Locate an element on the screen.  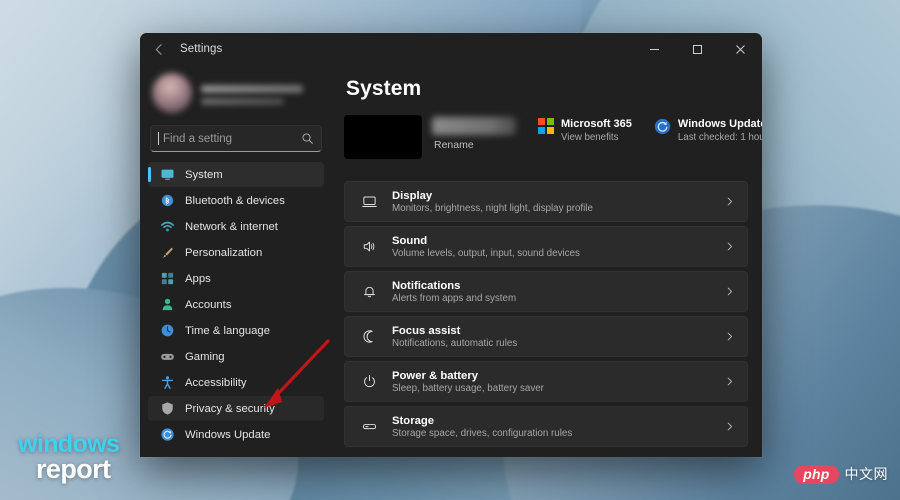
apps-grid-icon is located at coordinates (167, 278).